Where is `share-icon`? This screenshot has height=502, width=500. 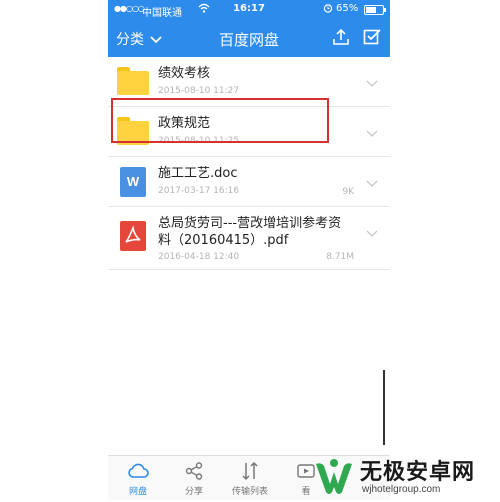
share-icon is located at coordinates (194, 471).